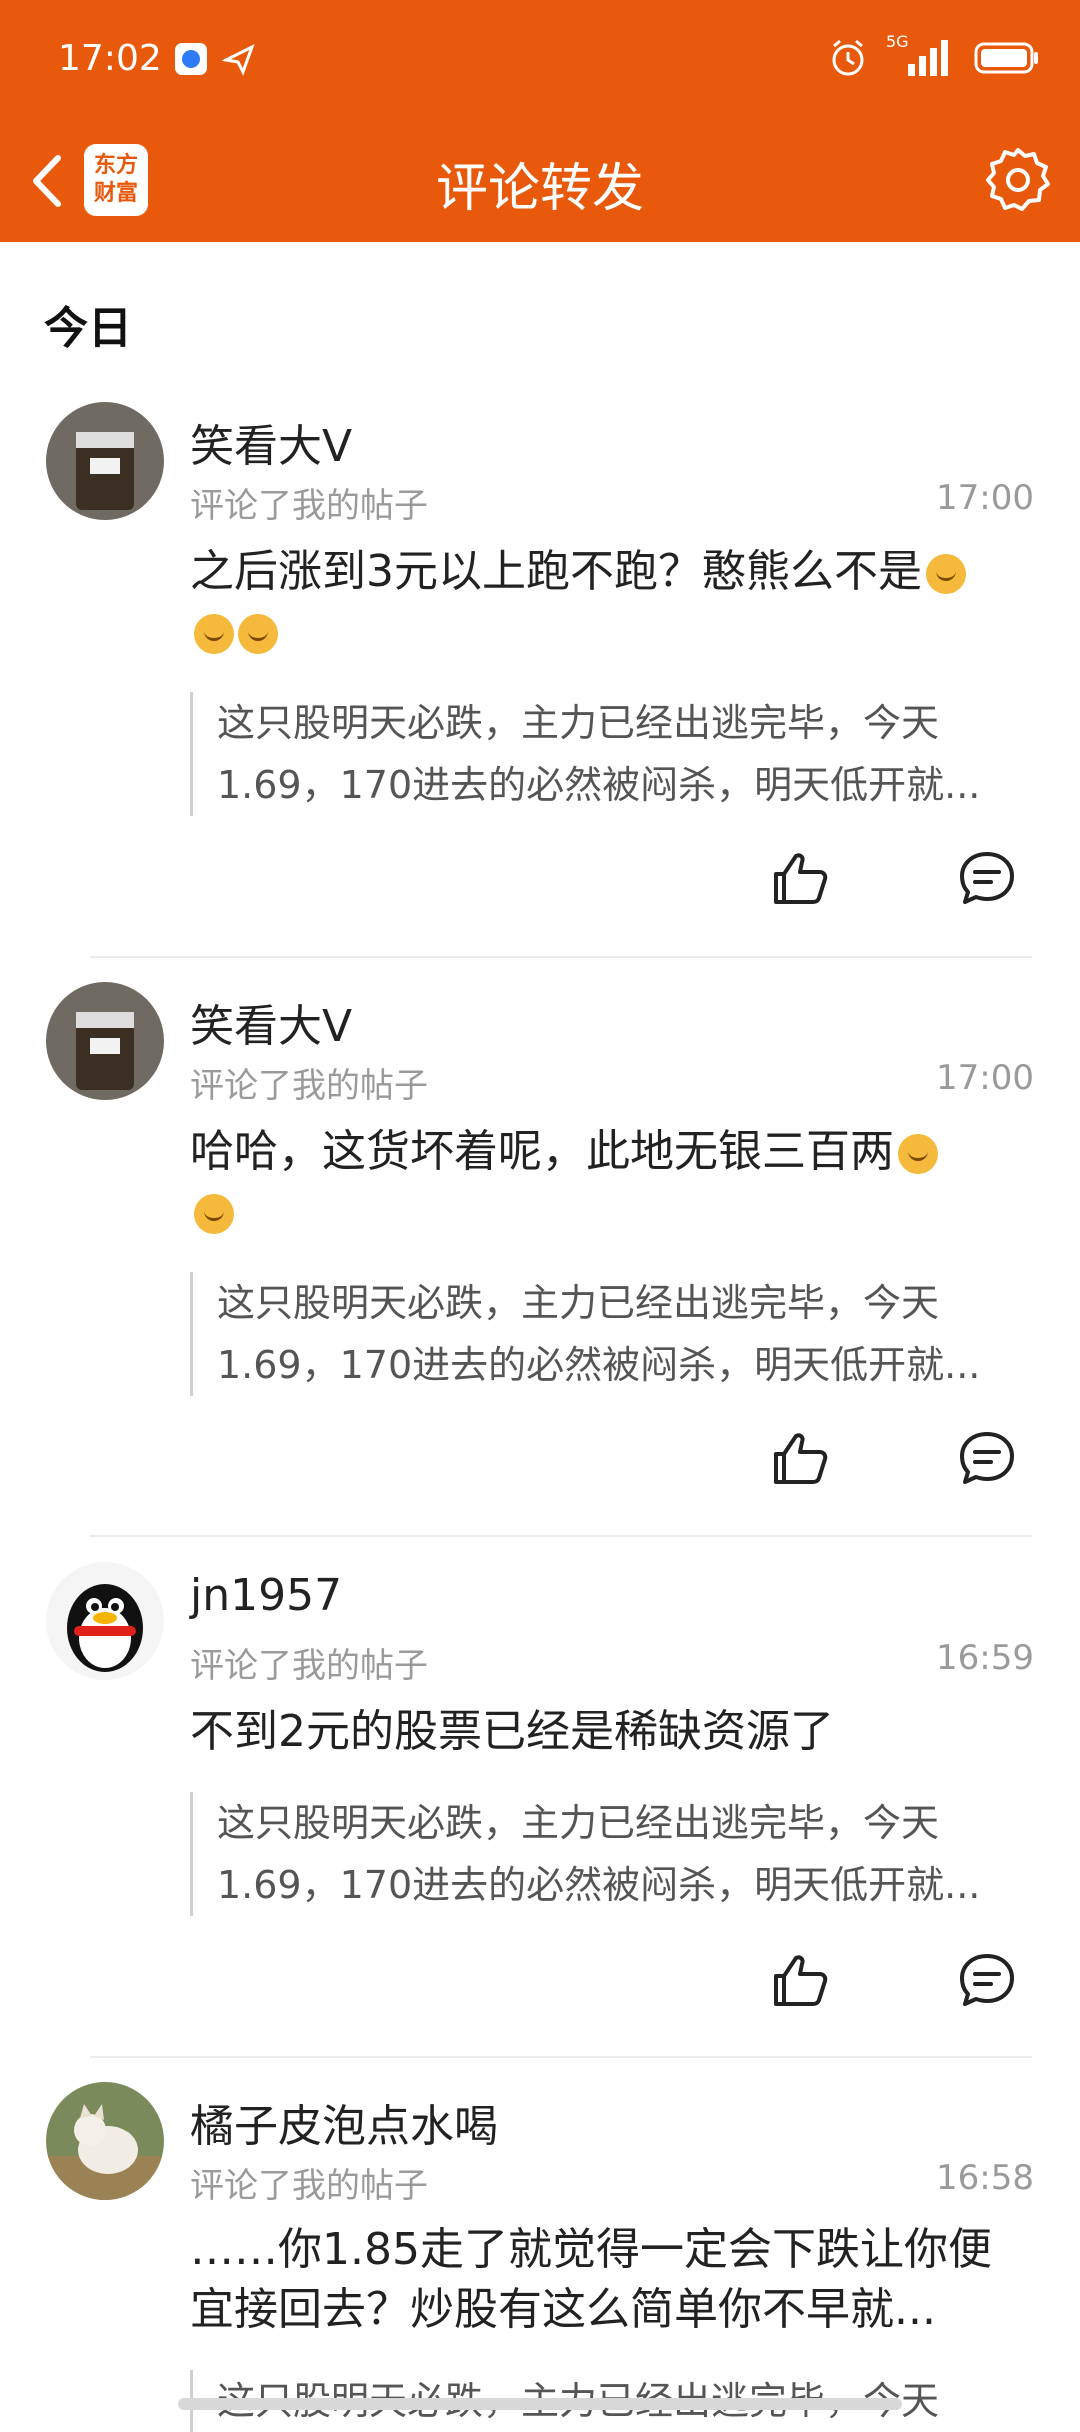 Image resolution: width=1080 pixels, height=2432 pixels. I want to click on comment-content: 不到2元的股票已经是稀缺资源了, so click(610, 1732).